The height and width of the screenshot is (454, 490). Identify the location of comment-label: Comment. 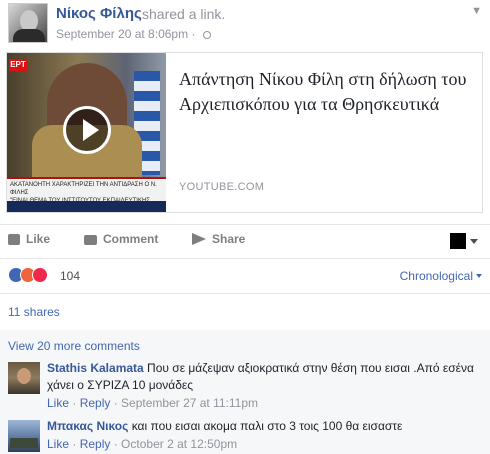
(131, 239).